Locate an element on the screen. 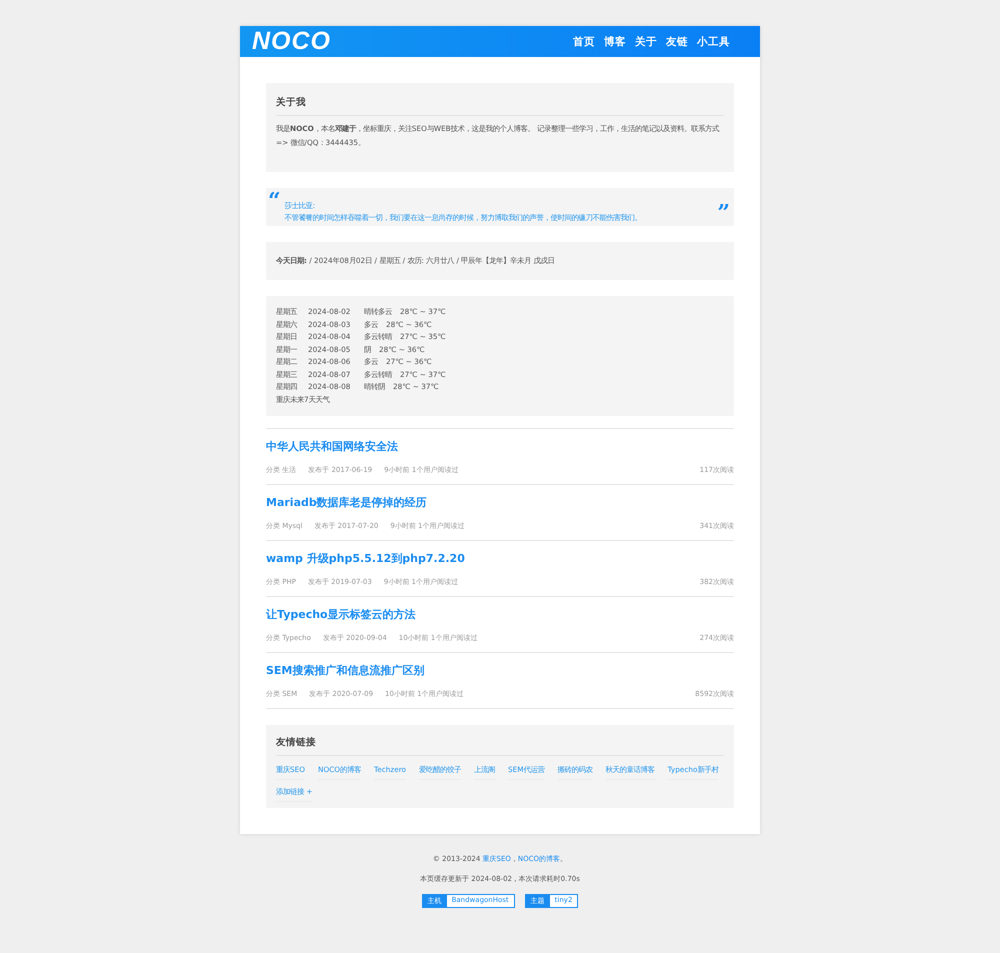  post-title: 中华人民共和国网络安全法 is located at coordinates (500, 446).